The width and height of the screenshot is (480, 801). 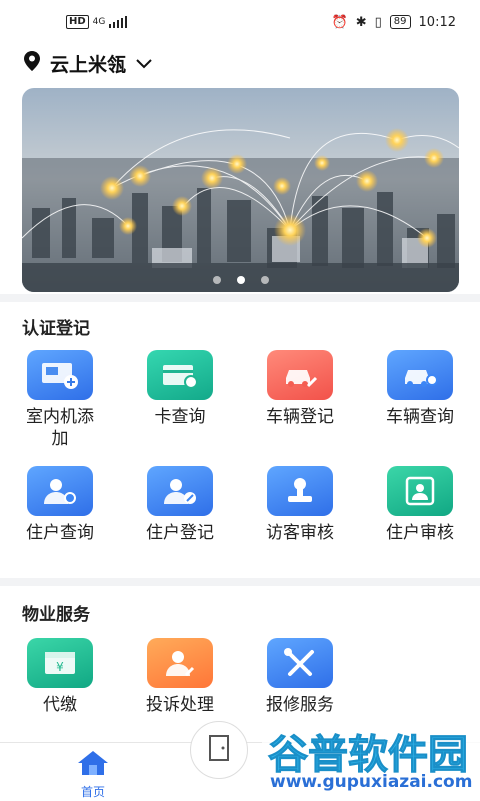 I want to click on tile-vehicle-query: 车辆查询, so click(x=420, y=389).